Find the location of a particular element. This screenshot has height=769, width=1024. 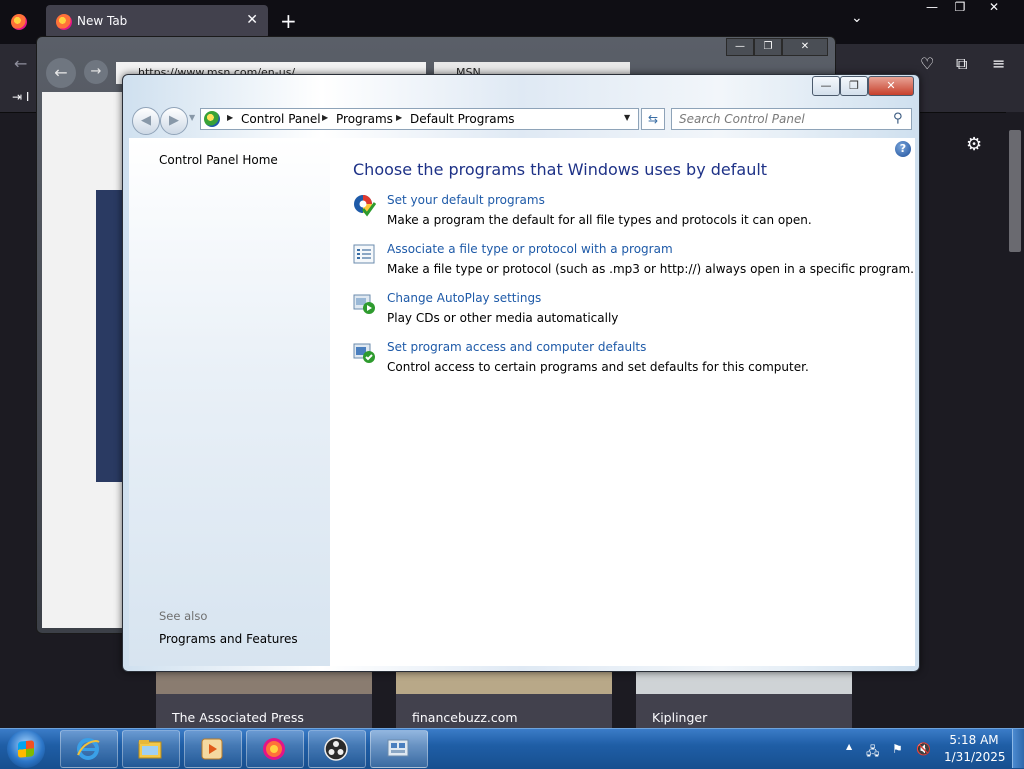

media-player-icon is located at coordinates (212, 749).